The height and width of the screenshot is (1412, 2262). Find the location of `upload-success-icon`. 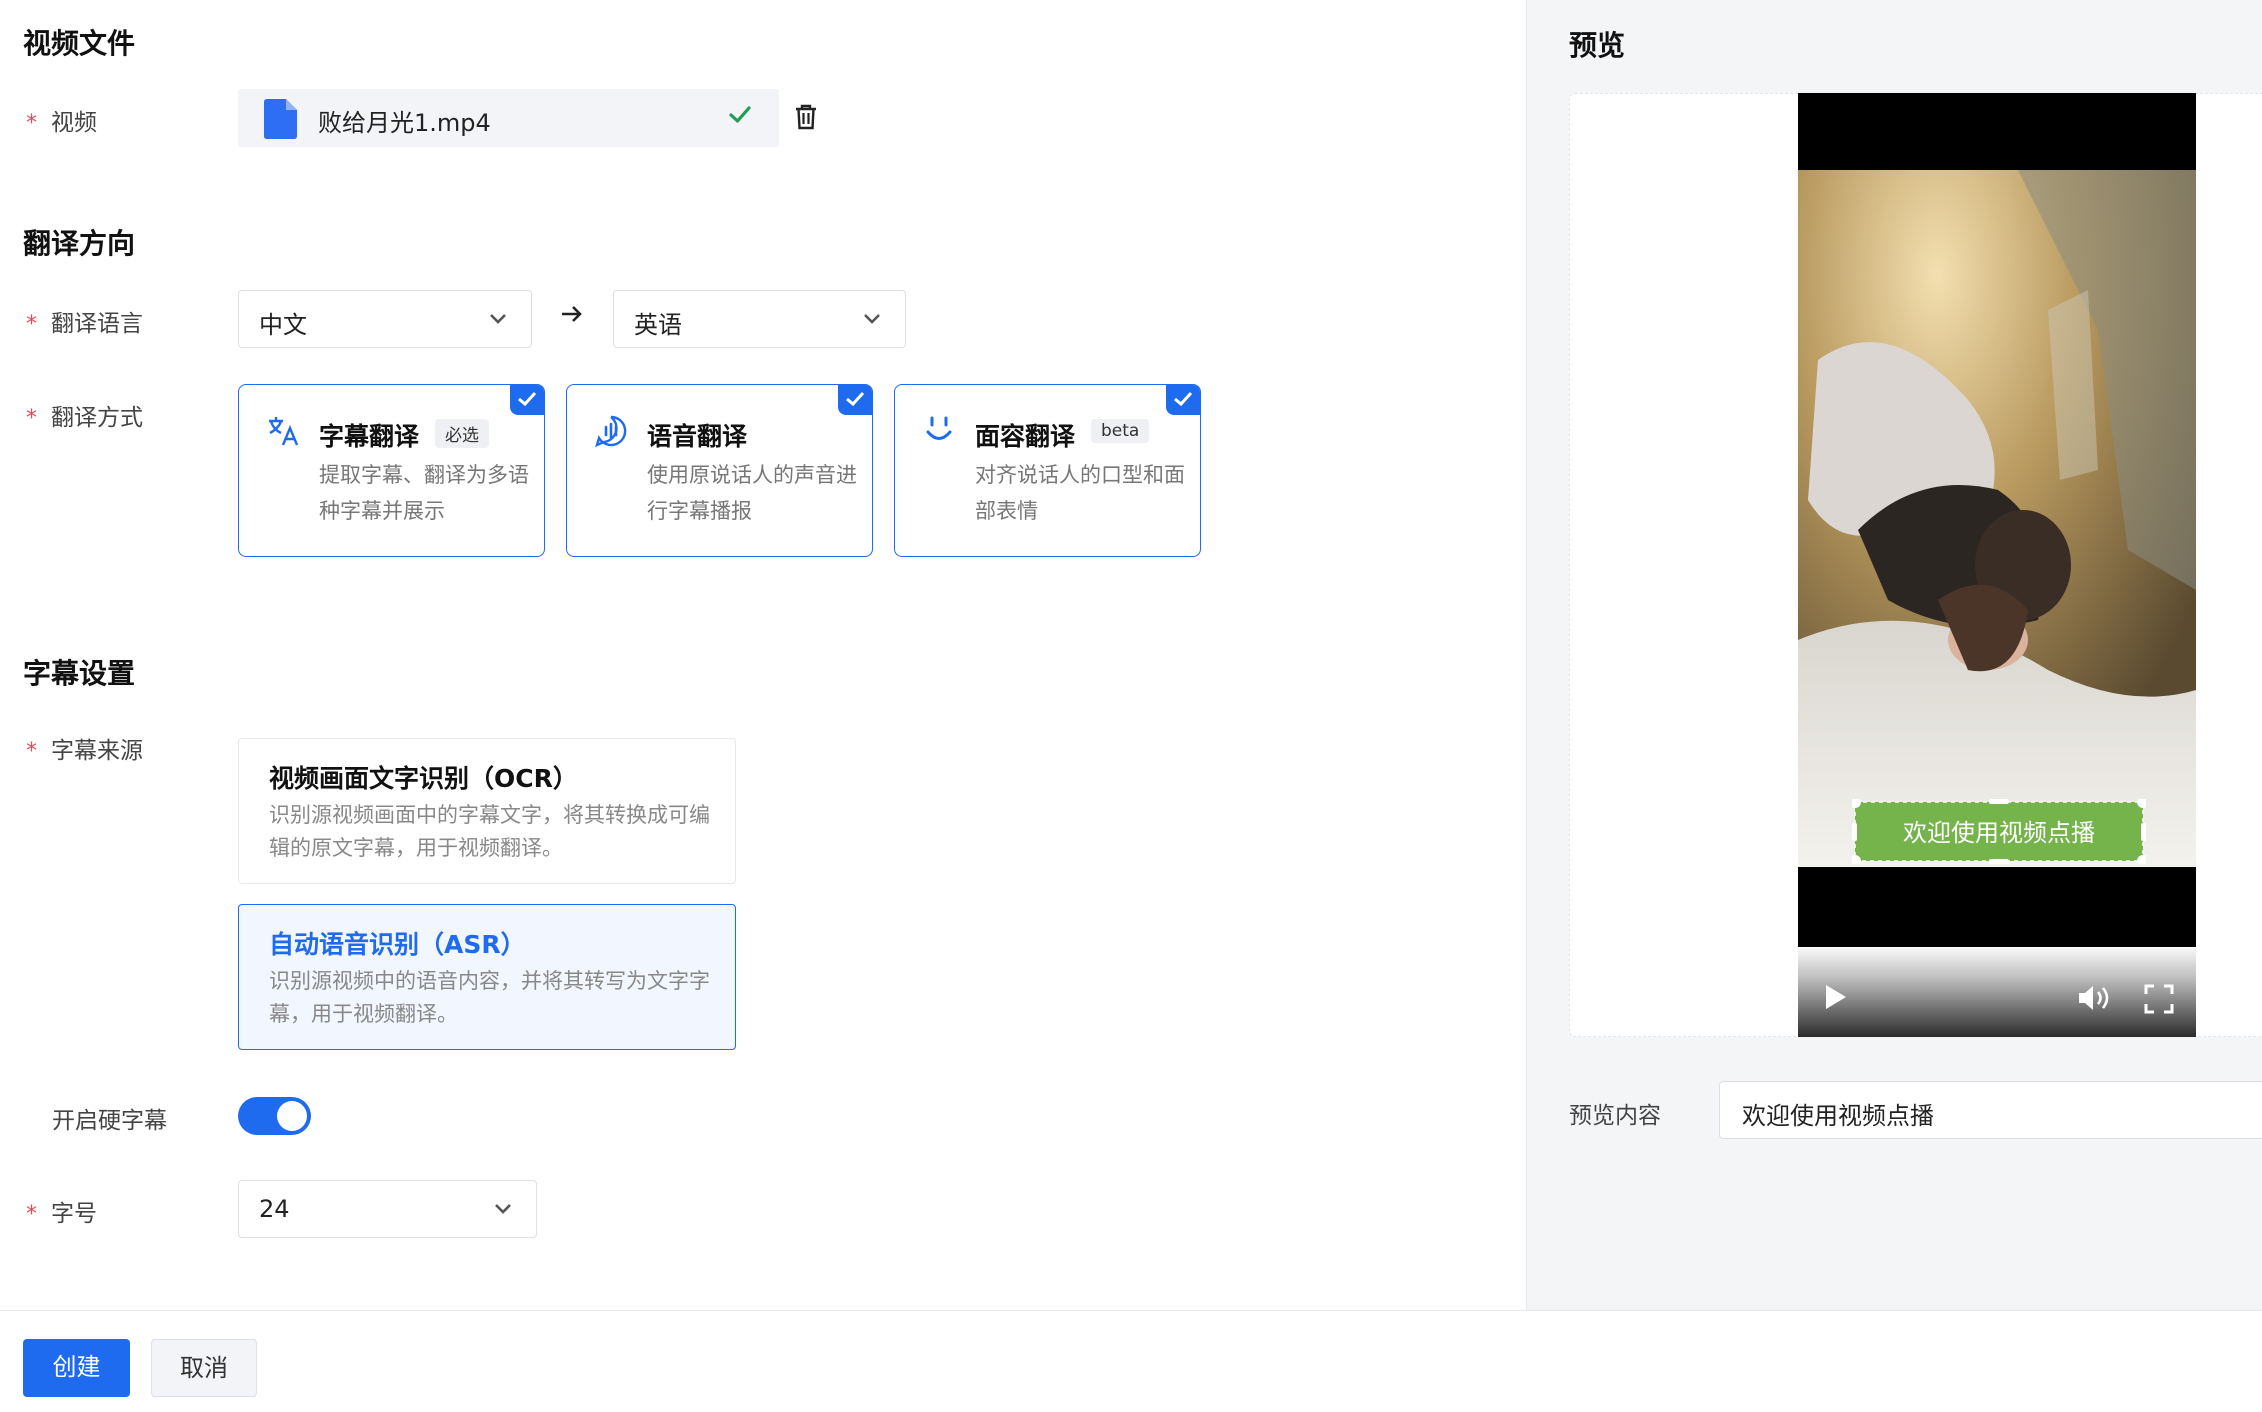

upload-success-icon is located at coordinates (740, 114).